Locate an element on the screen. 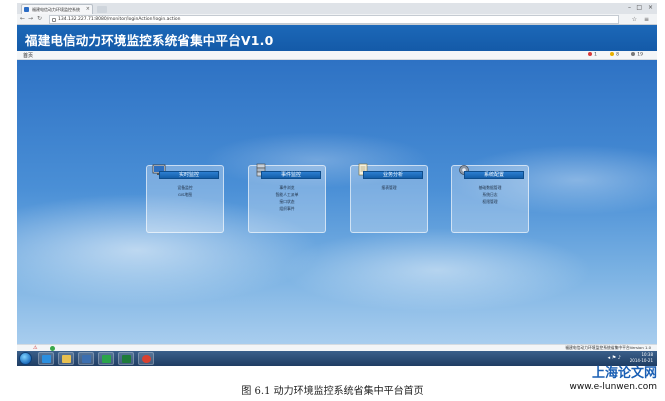  ie-taskbar-button is located at coordinates (46, 358).